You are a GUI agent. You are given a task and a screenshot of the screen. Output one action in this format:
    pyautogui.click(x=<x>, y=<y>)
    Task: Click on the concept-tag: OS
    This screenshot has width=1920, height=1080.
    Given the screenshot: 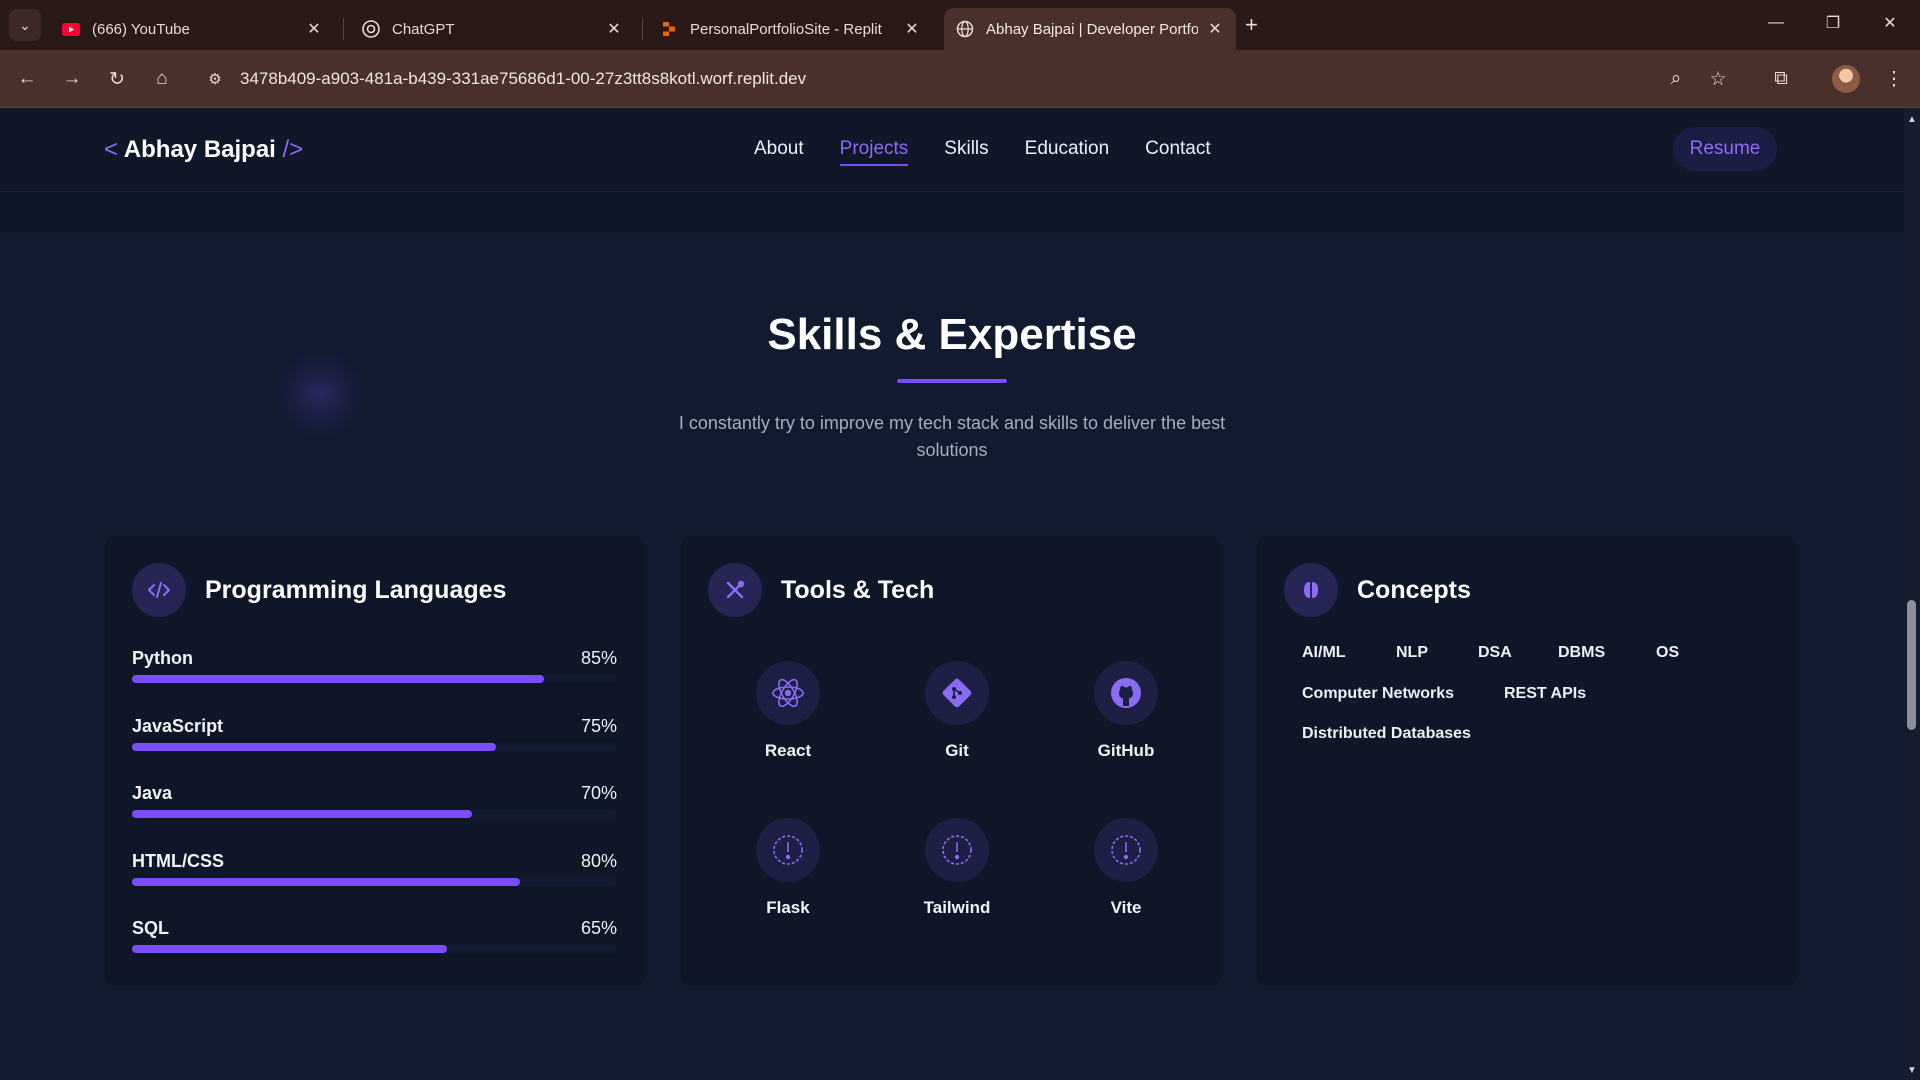 What is the action you would take?
    pyautogui.click(x=1668, y=652)
    